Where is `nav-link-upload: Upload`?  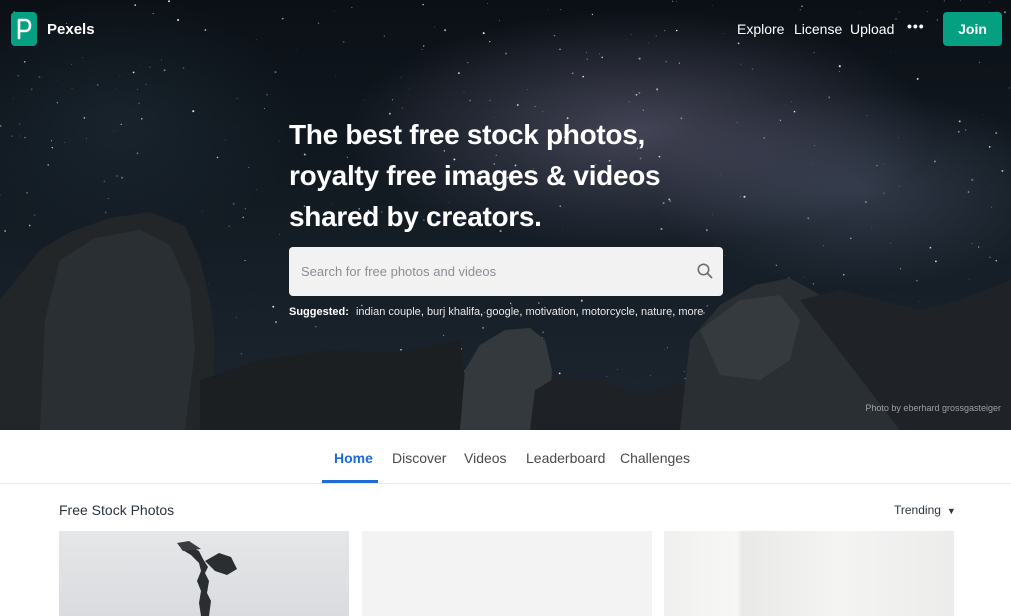 nav-link-upload: Upload is located at coordinates (872, 29).